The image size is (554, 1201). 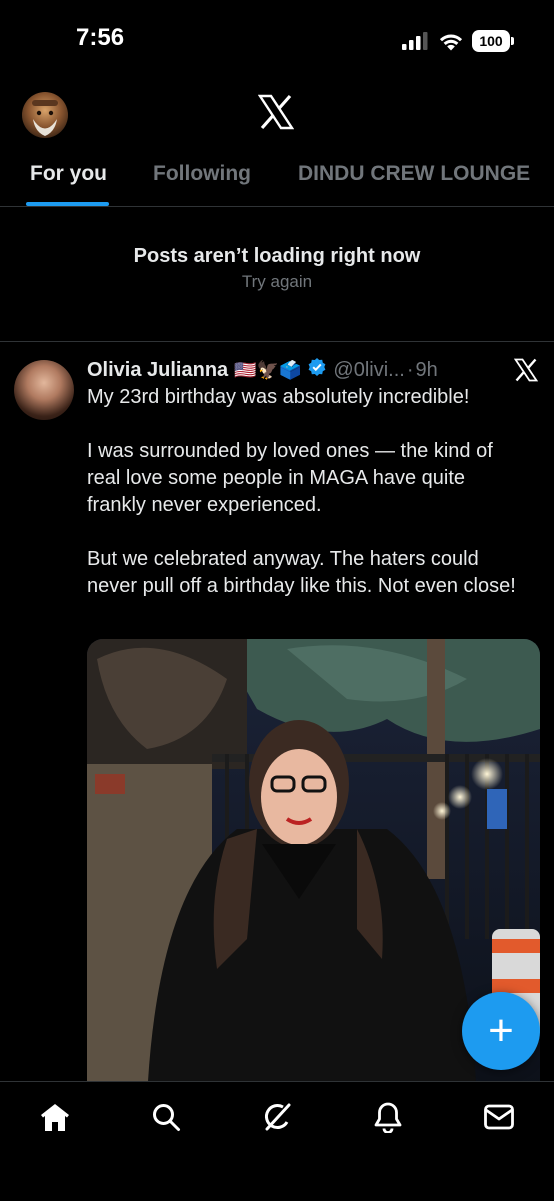 What do you see at coordinates (44, 390) in the screenshot?
I see `post-author-avatar` at bounding box center [44, 390].